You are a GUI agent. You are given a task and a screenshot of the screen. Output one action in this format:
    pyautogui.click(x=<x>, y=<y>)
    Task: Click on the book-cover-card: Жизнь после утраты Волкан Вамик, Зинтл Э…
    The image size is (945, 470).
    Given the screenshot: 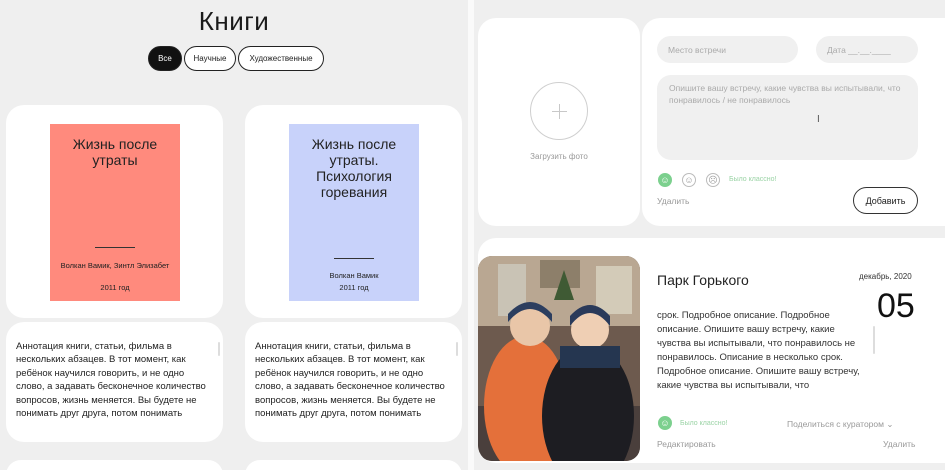 What is the action you would take?
    pyautogui.click(x=114, y=211)
    